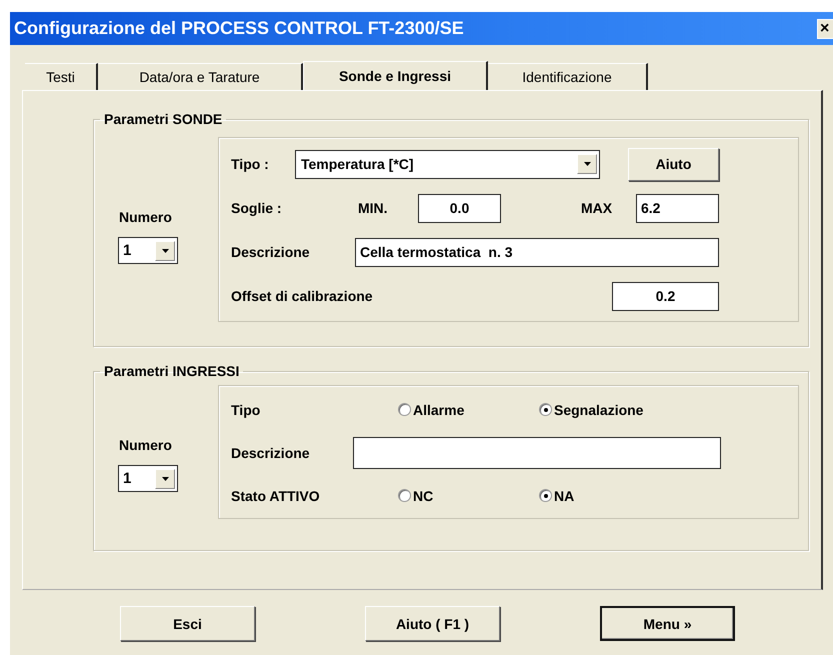  What do you see at coordinates (667, 623) in the screenshot?
I see `dialog-button: Menu »` at bounding box center [667, 623].